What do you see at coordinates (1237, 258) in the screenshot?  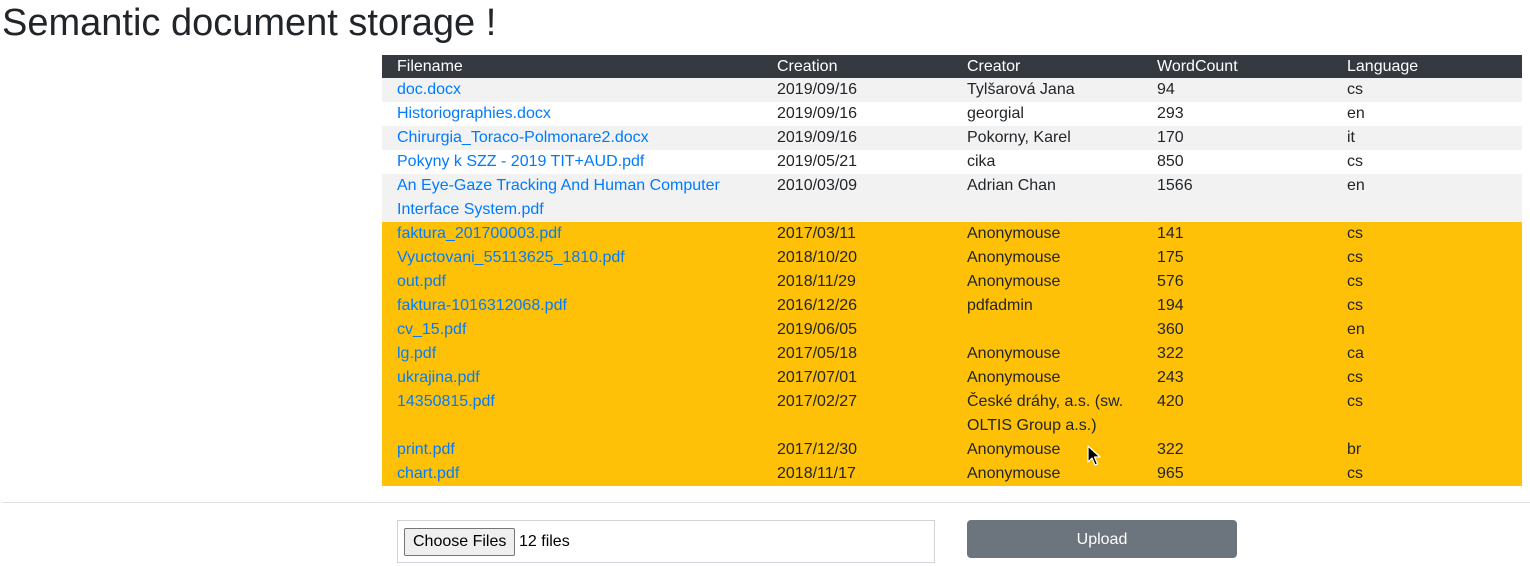 I see `cell-wordcount: 175` at bounding box center [1237, 258].